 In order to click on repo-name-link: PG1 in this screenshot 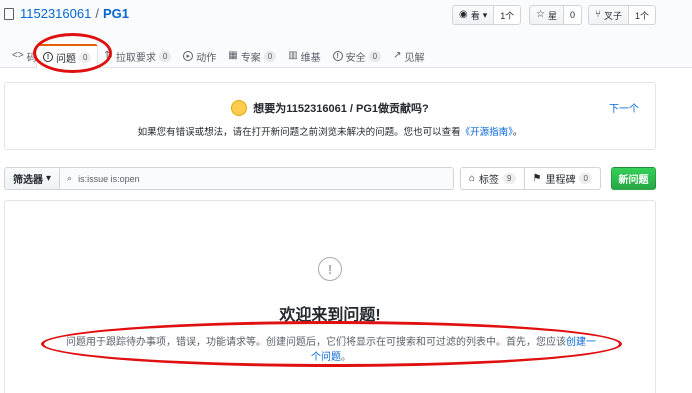, I will do `click(116, 13)`.